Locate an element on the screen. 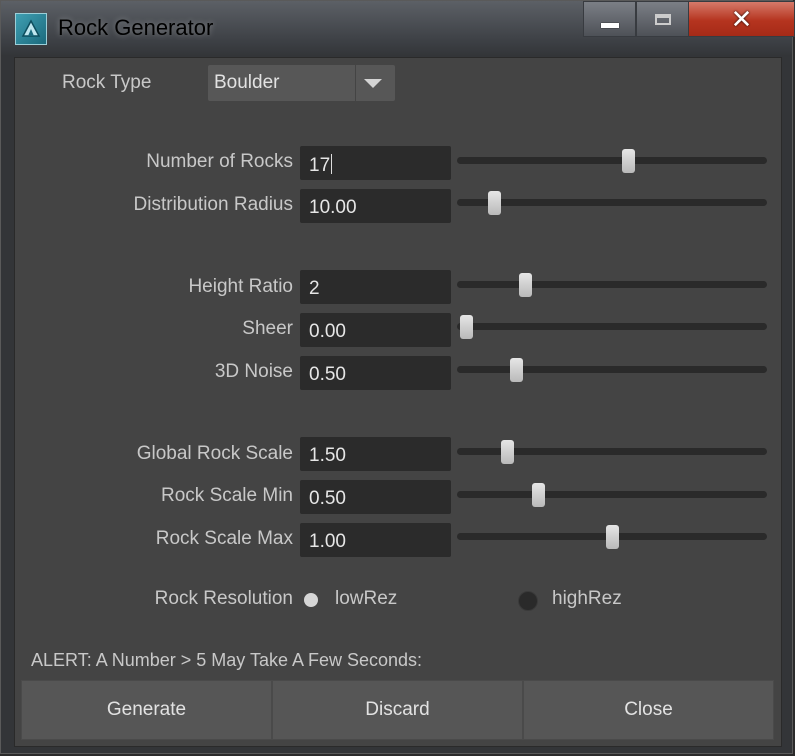 This screenshot has height=756, width=795. rock-scale-max-field: 1.00 is located at coordinates (375, 540).